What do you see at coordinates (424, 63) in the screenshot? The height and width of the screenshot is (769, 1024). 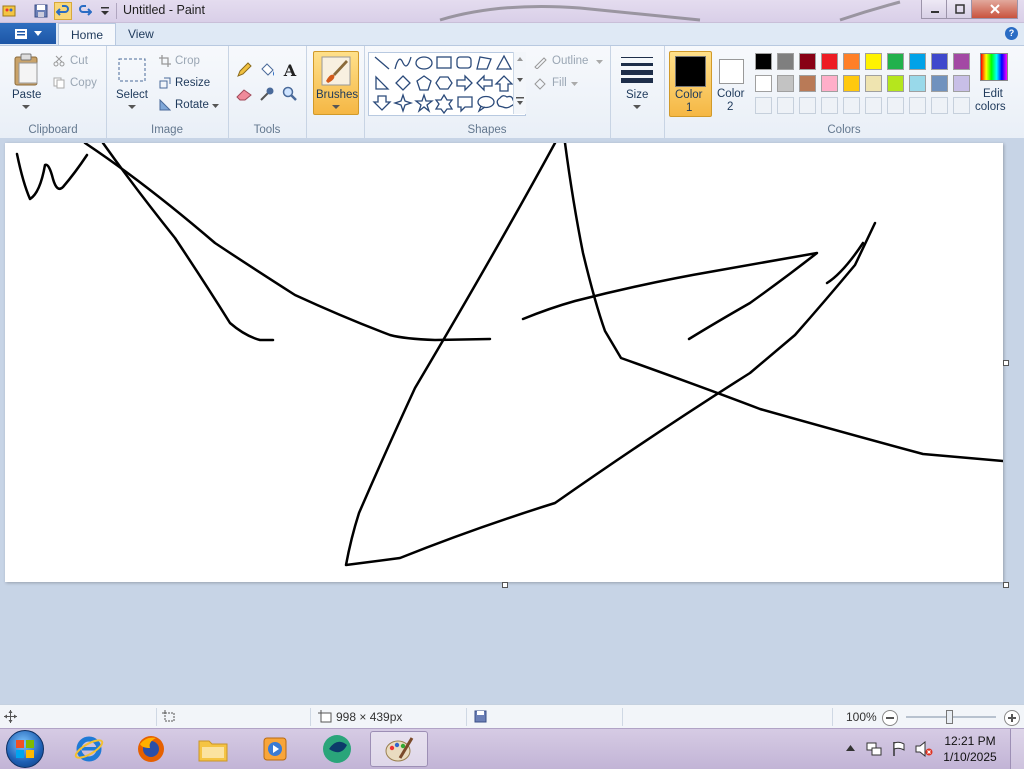 I see `oval-shape-icon` at bounding box center [424, 63].